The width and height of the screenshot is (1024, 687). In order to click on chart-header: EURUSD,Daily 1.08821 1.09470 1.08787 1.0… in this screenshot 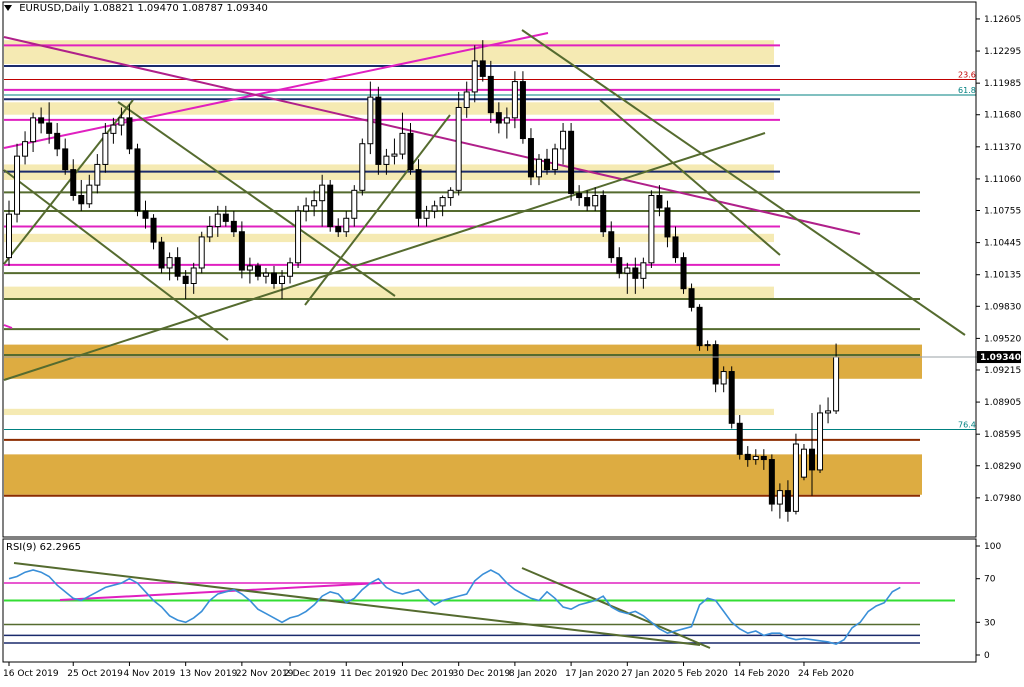, I will do `click(136, 8)`.